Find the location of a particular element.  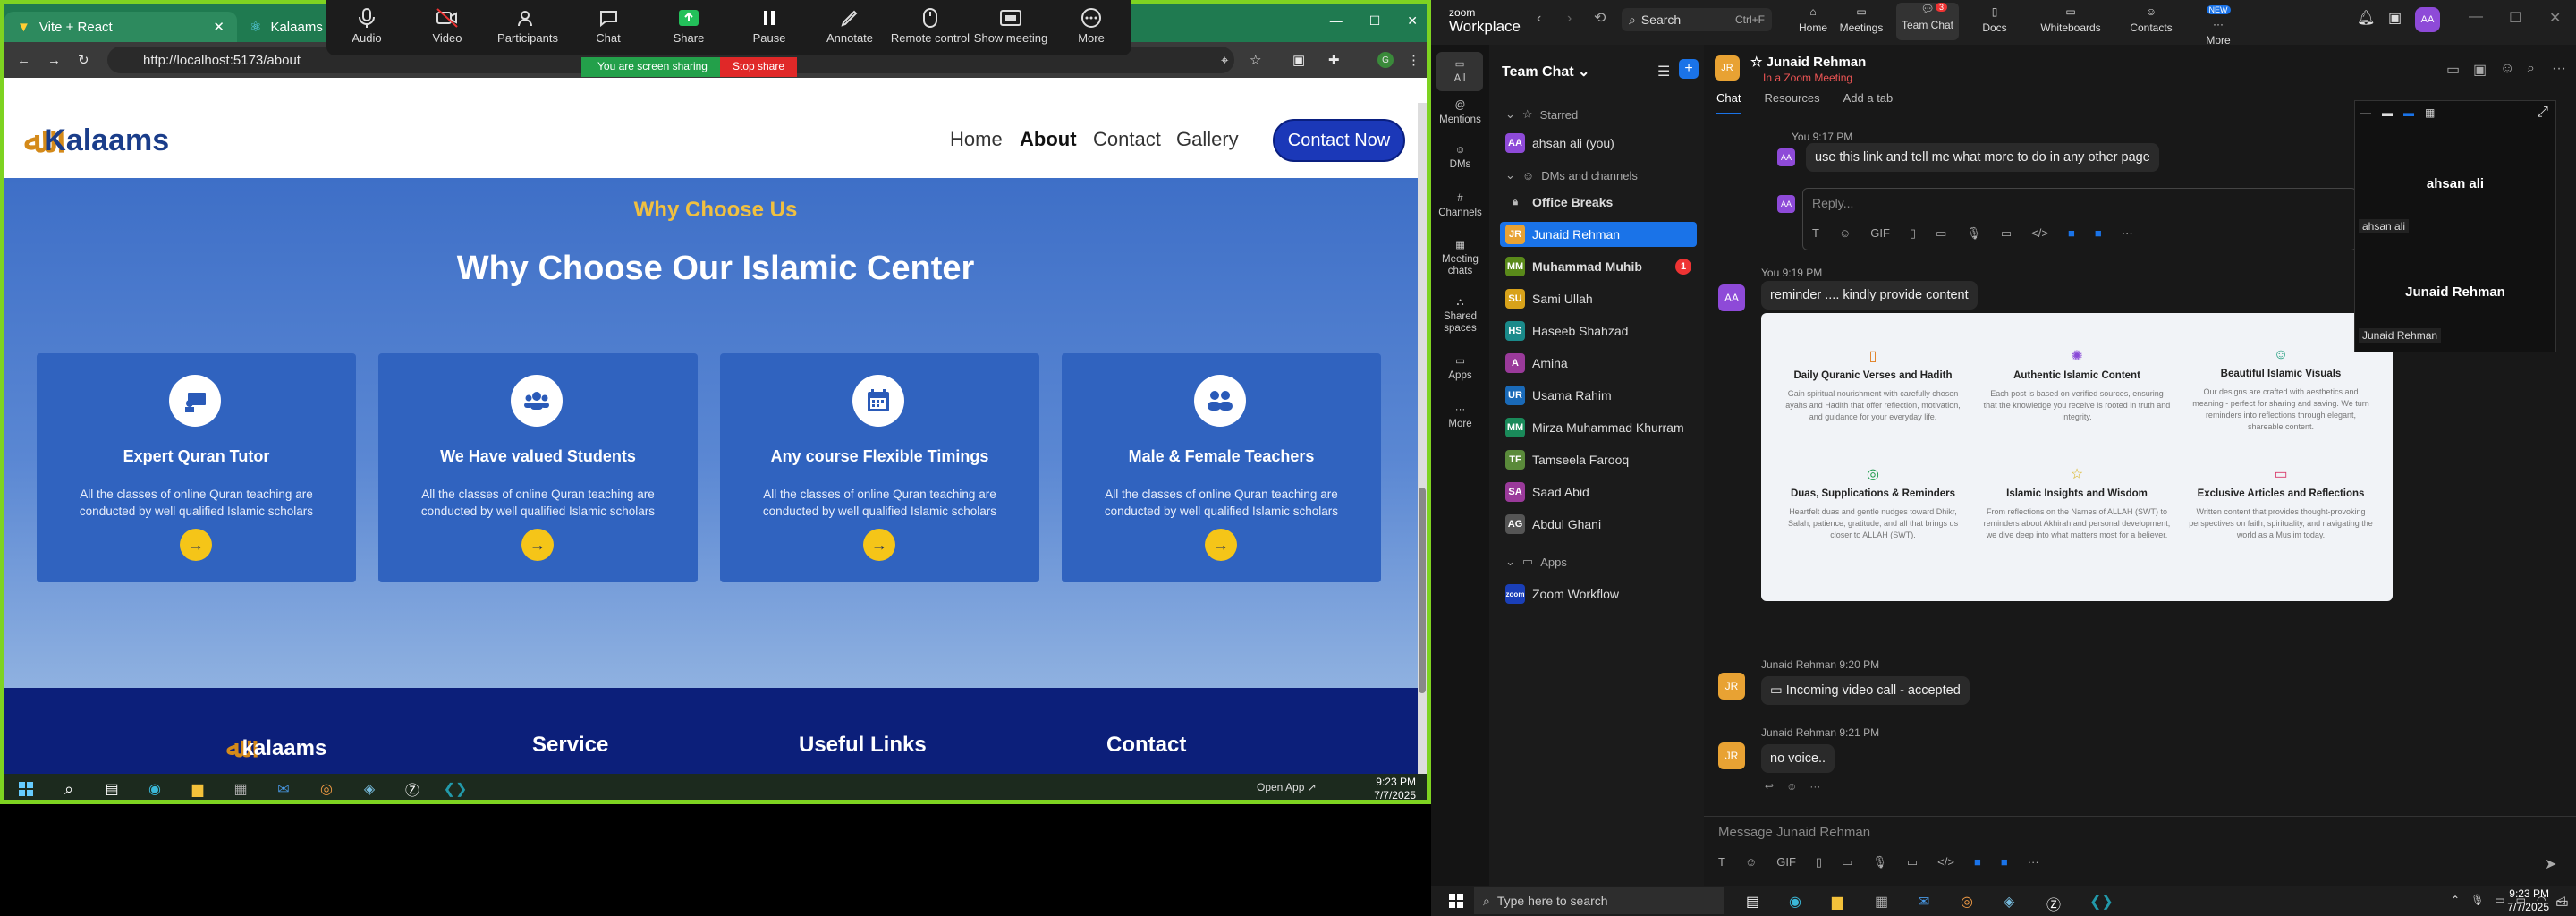

pause-button: Pause is located at coordinates (769, 26).